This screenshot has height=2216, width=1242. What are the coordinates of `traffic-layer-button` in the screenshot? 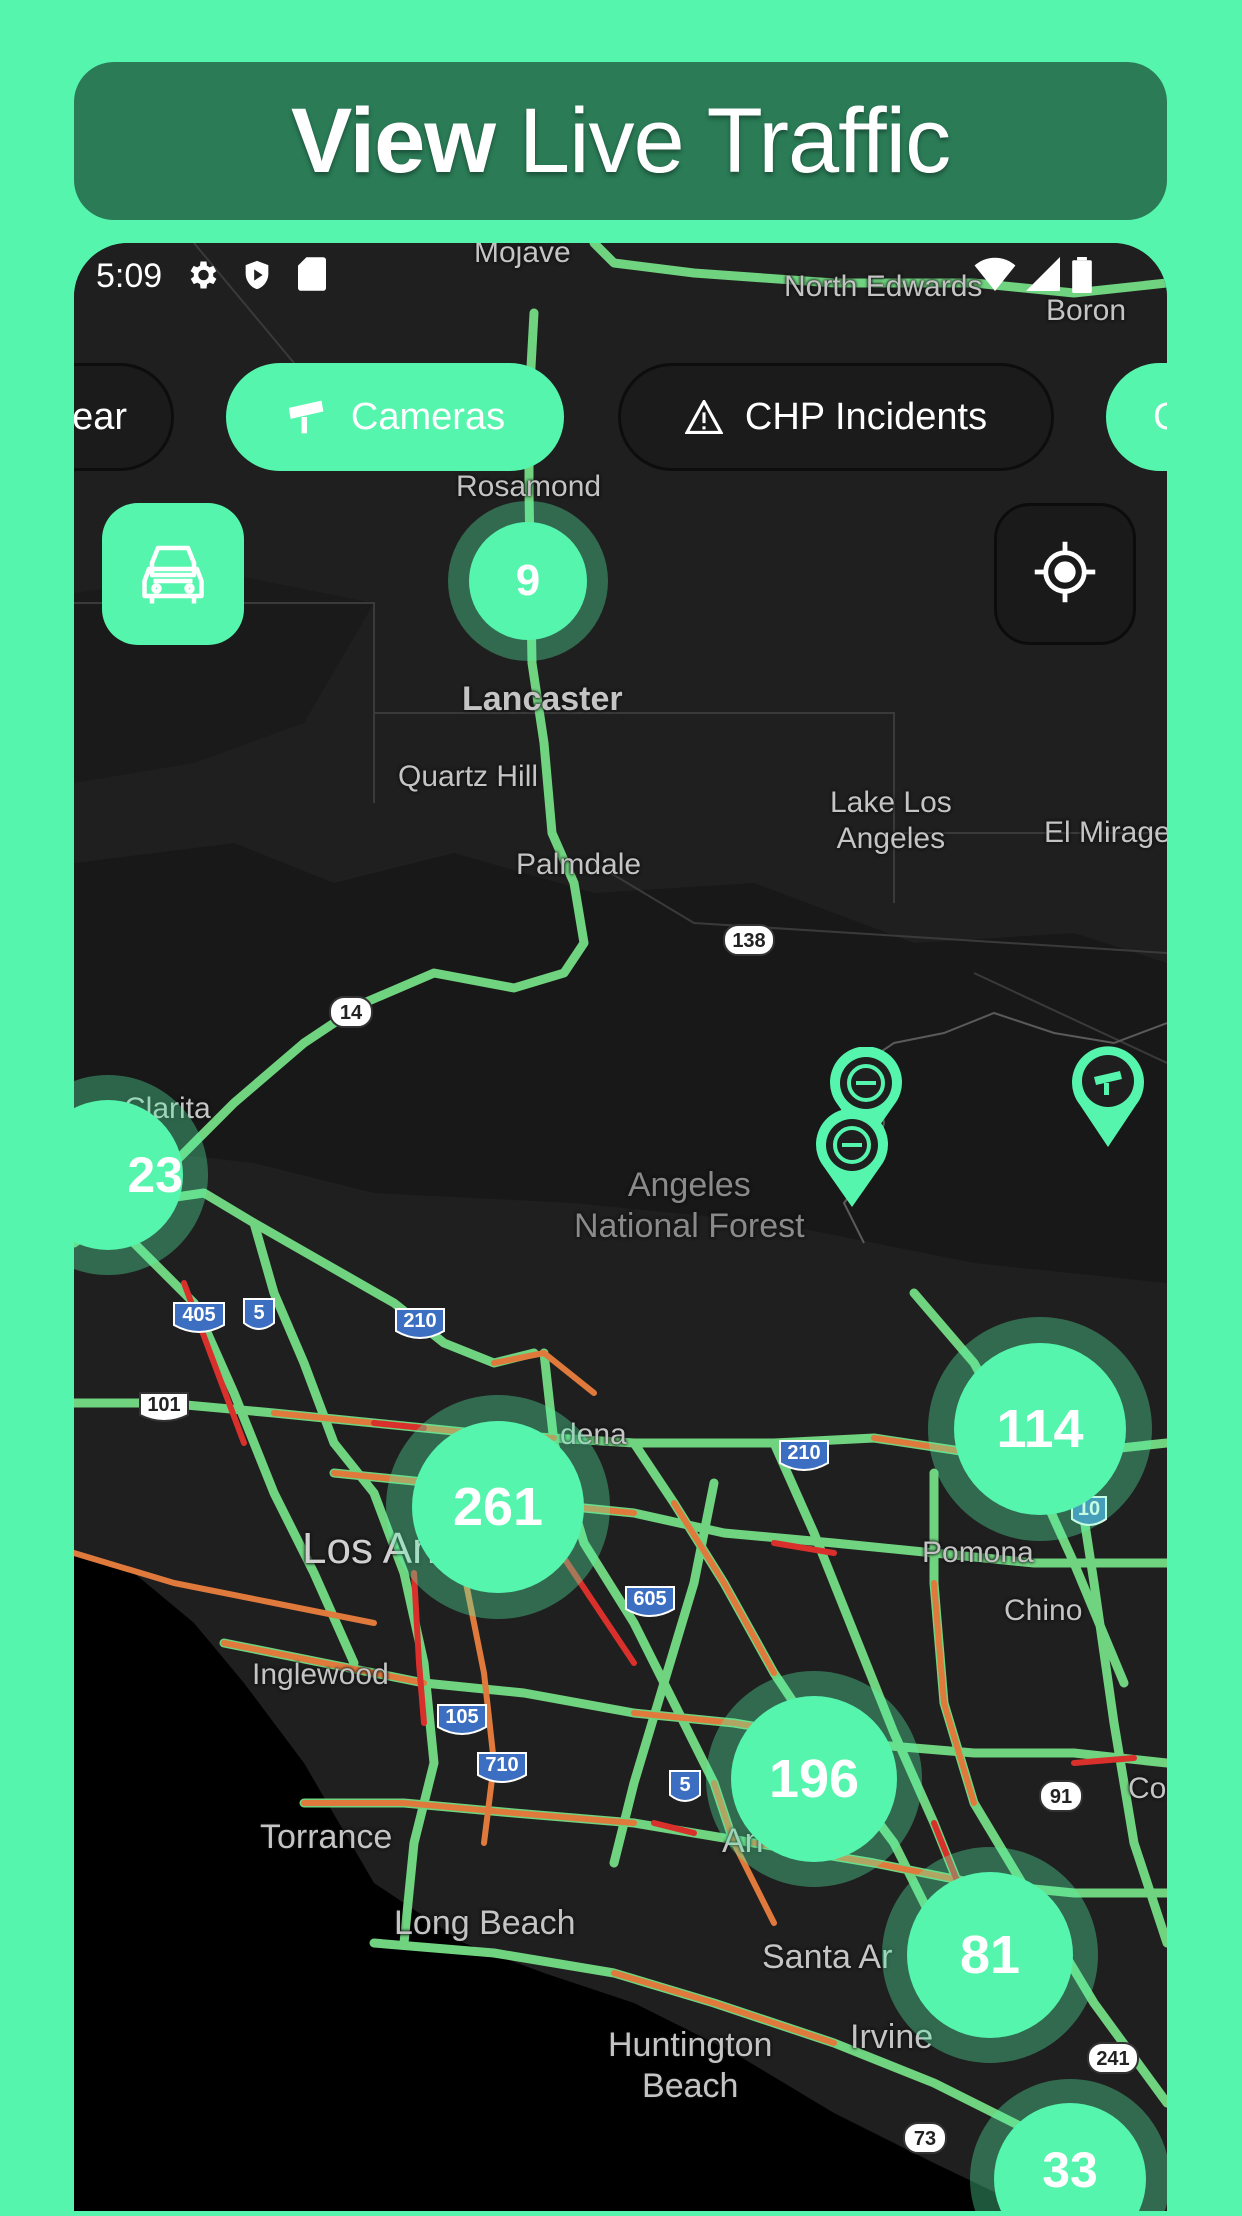 It's located at (173, 574).